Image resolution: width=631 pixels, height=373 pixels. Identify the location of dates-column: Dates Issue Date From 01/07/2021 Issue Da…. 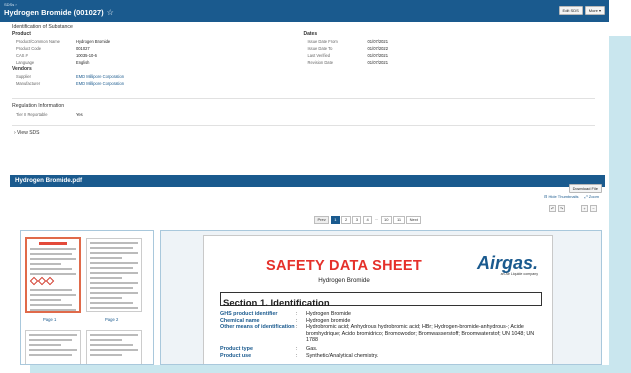
(450, 48).